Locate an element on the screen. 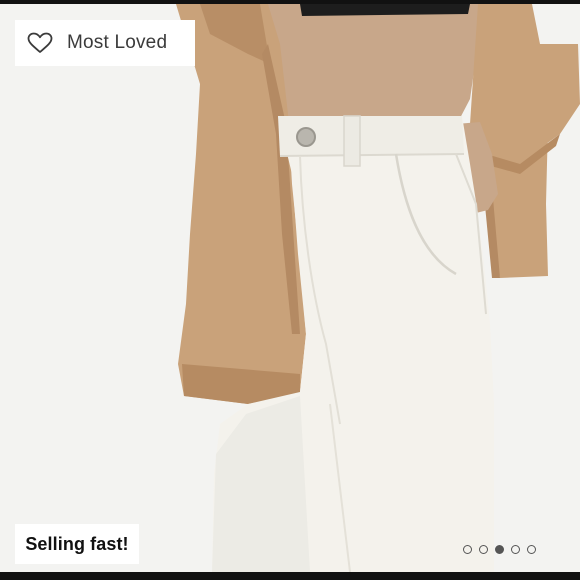 Image resolution: width=580 pixels, height=580 pixels. selling-fast-label: Selling fast! is located at coordinates (77, 543).